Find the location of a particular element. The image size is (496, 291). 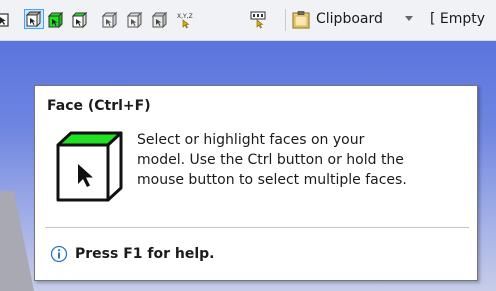

tooltip-title: Face (Ctrl+F) is located at coordinates (99, 106).